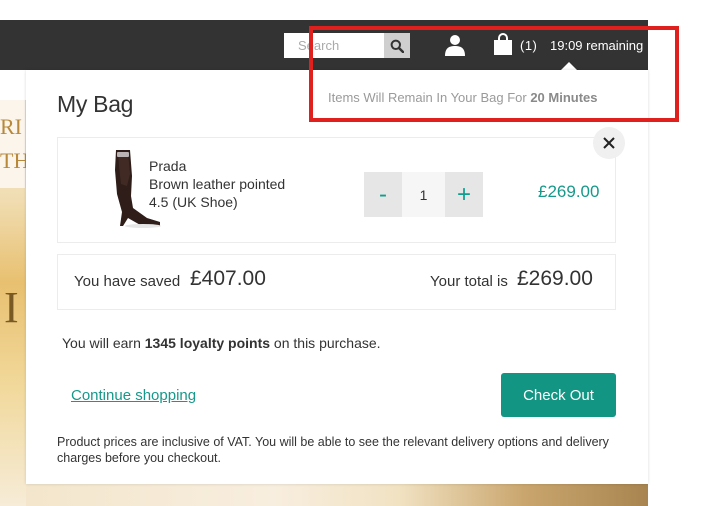  I want to click on background-banner-bottom, so click(337, 495).